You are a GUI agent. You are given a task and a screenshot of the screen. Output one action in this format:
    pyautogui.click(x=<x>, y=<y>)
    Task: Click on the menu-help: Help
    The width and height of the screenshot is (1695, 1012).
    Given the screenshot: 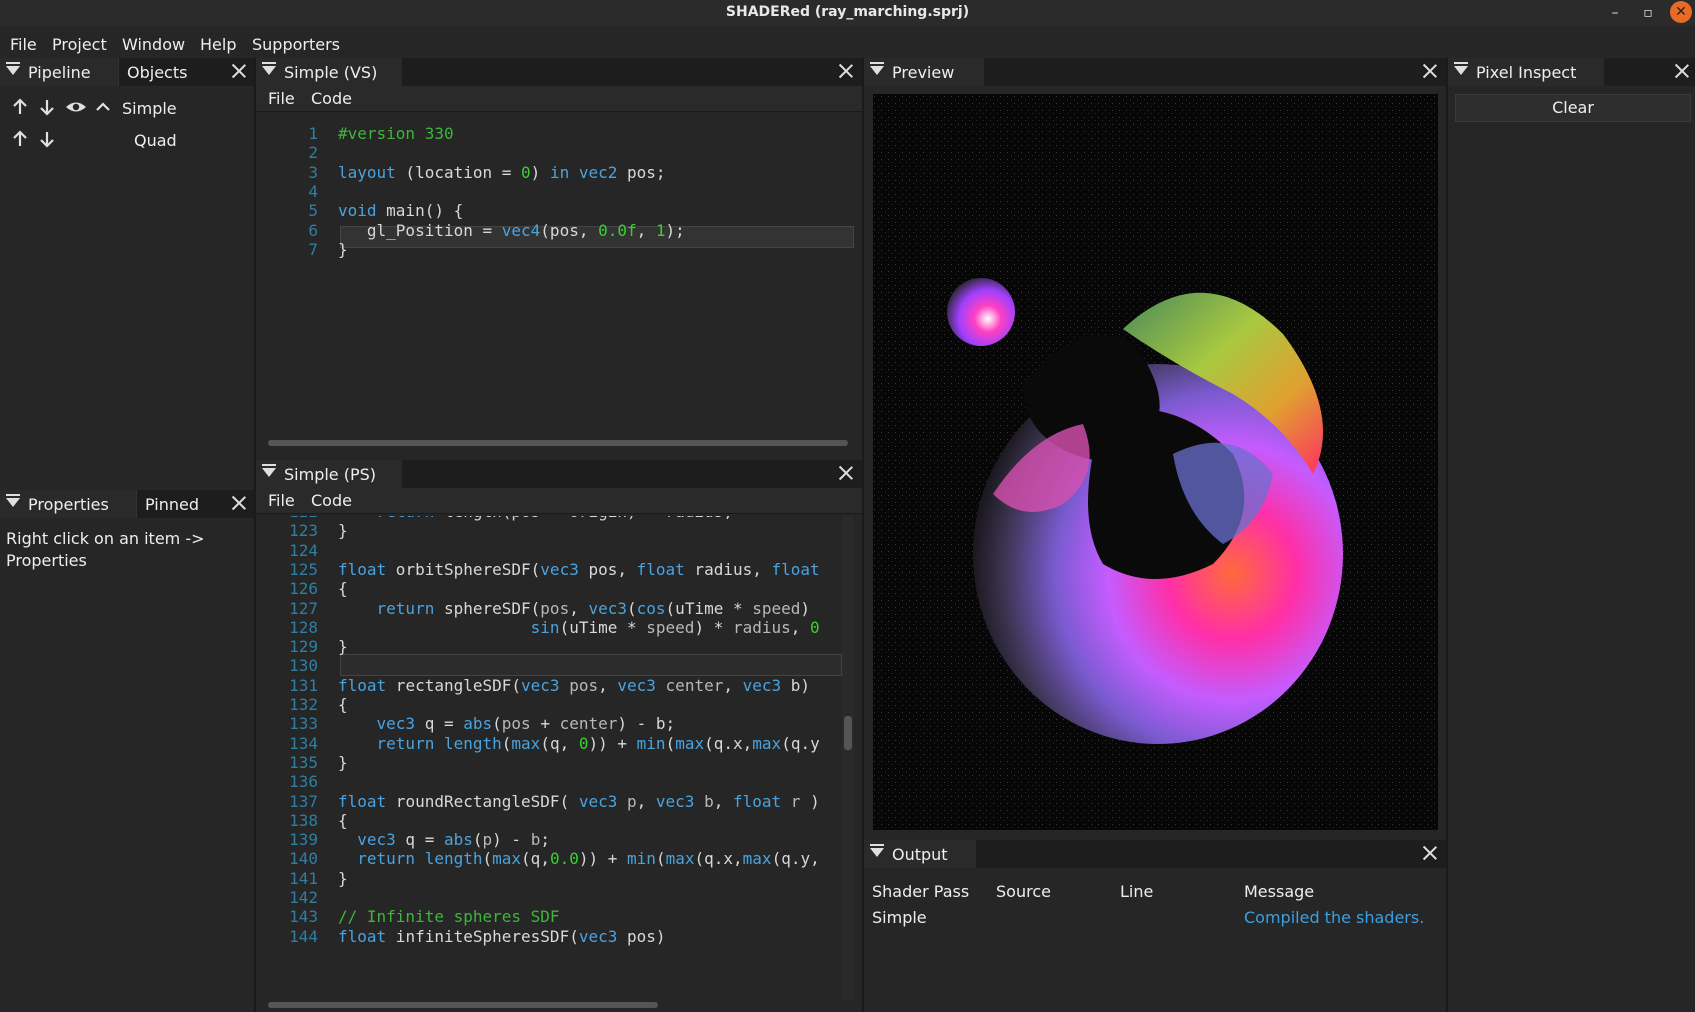 What is the action you would take?
    pyautogui.click(x=218, y=44)
    